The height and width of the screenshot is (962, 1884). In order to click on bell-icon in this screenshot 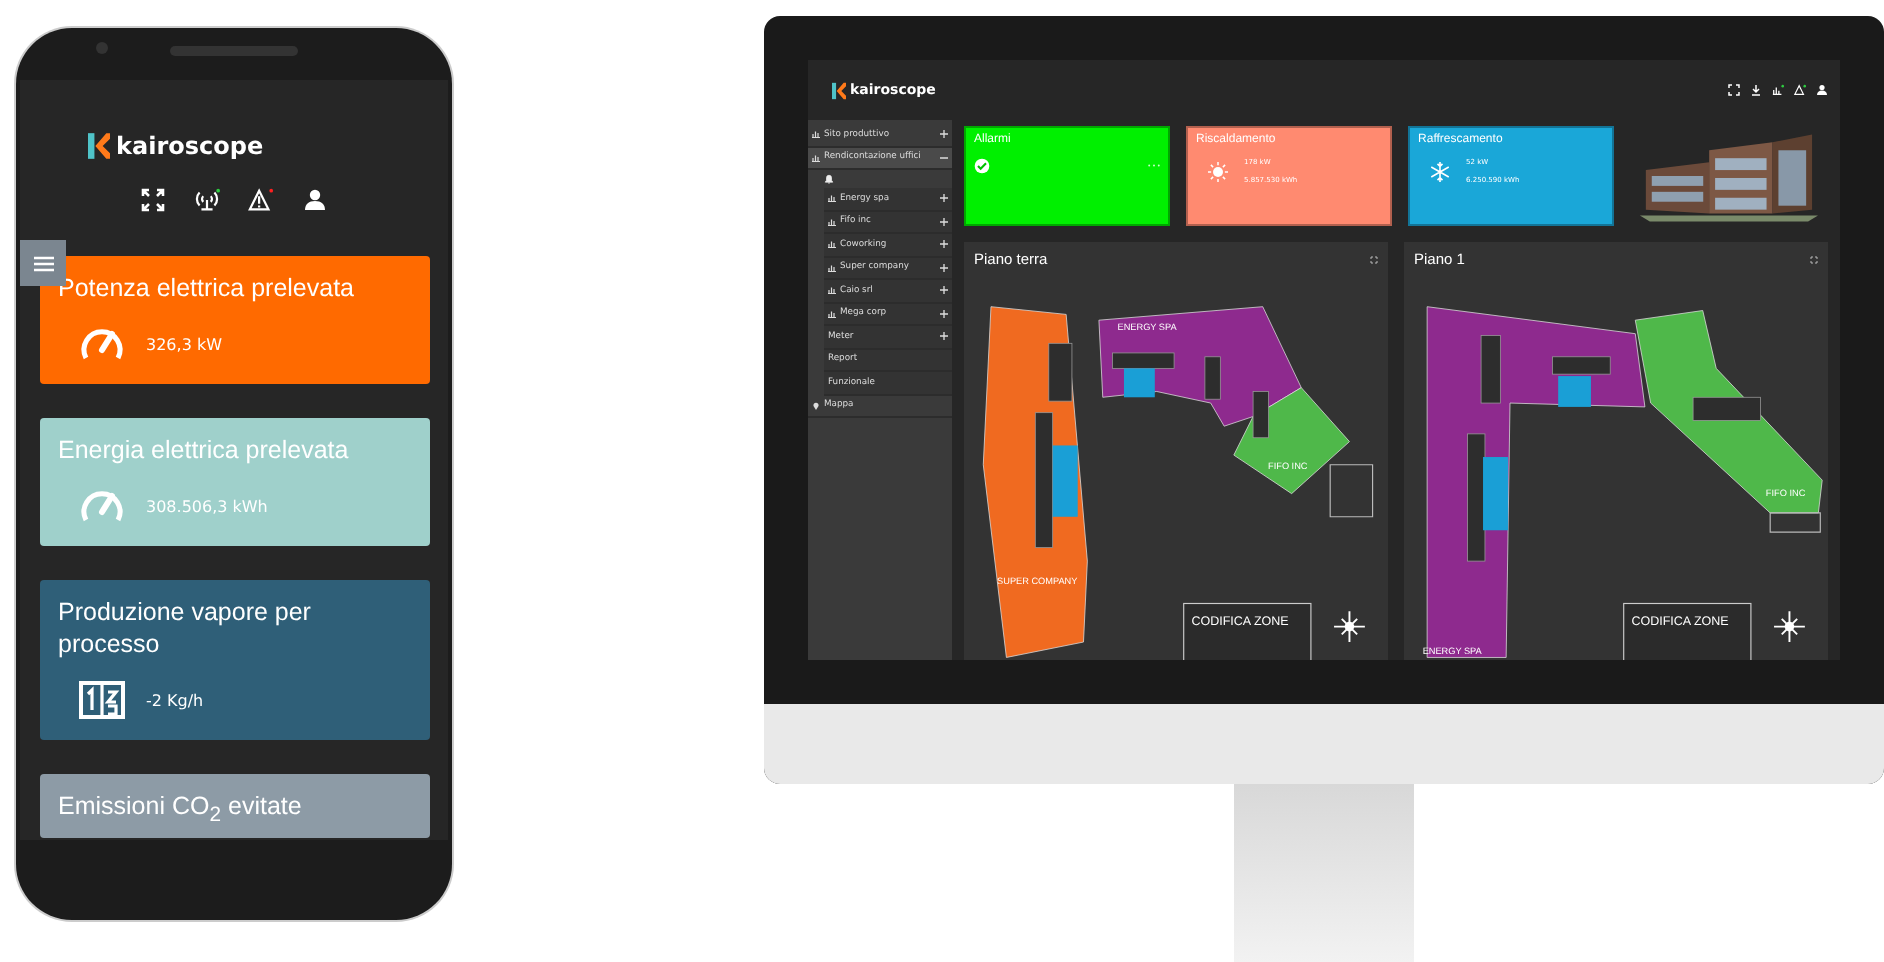, I will do `click(829, 179)`.